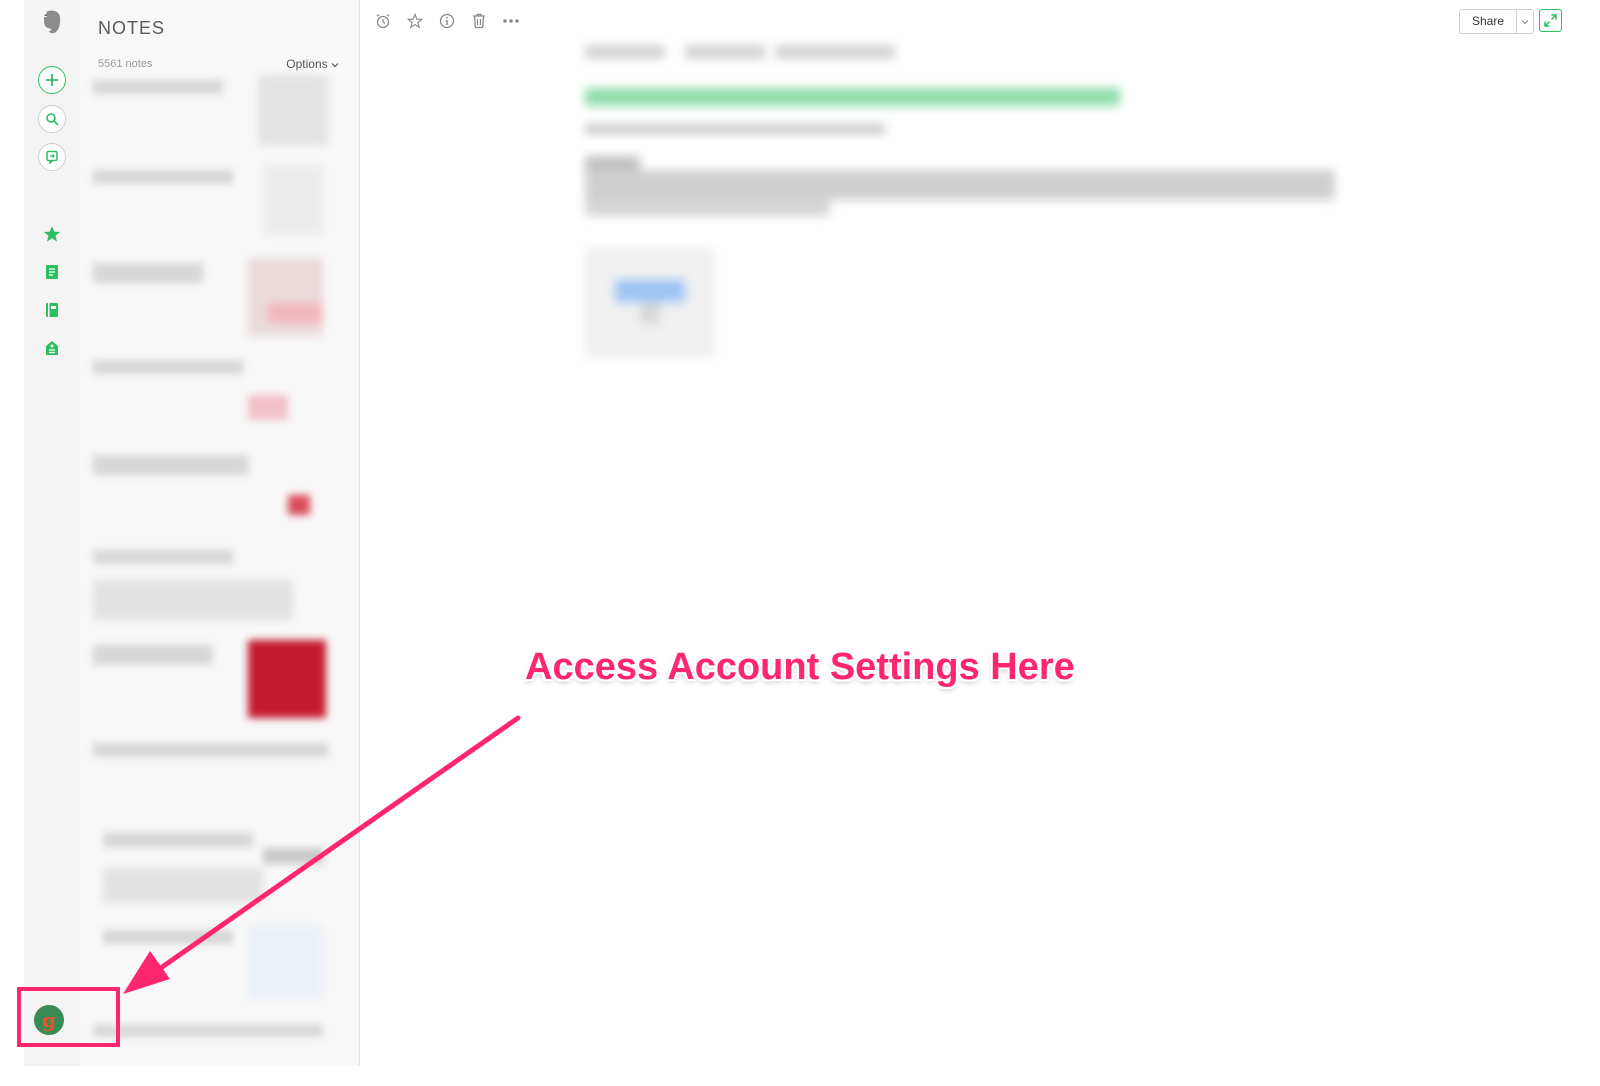 Image resolution: width=1600 pixels, height=1086 pixels. I want to click on notes-button, so click(52, 272).